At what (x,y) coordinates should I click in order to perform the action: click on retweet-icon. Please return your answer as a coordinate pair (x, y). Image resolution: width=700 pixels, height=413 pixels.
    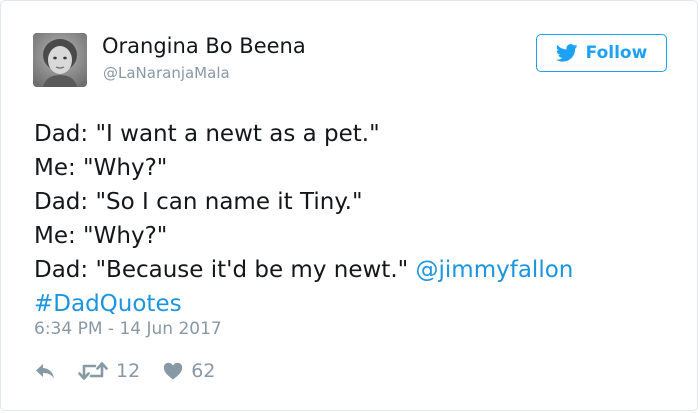
    Looking at the image, I should click on (93, 371).